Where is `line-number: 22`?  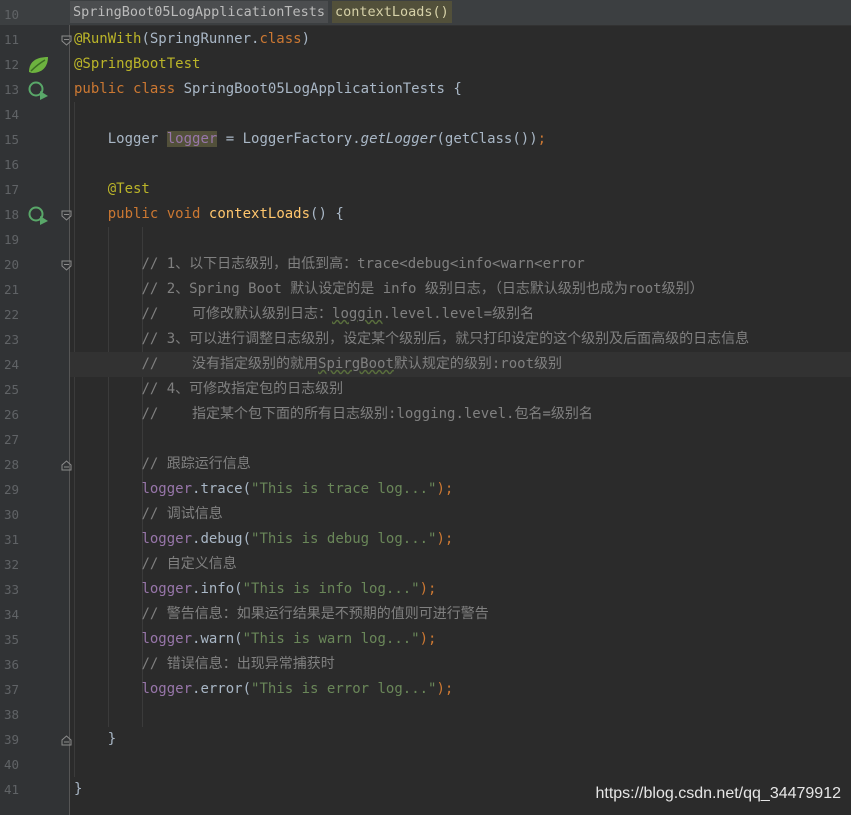 line-number: 22 is located at coordinates (11, 314).